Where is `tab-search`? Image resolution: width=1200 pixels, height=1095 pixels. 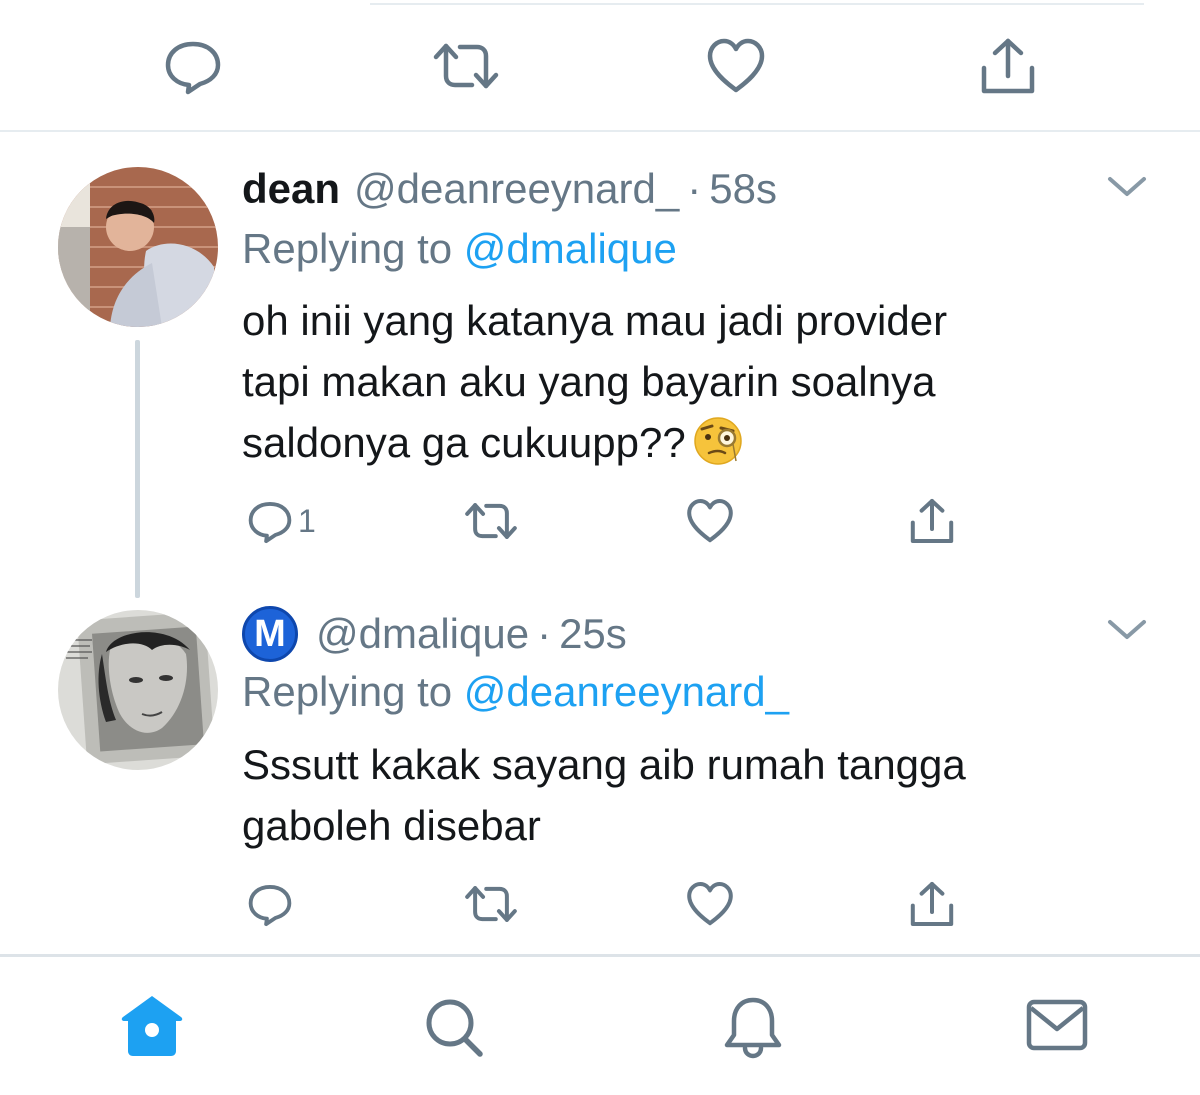 tab-search is located at coordinates (454, 1030).